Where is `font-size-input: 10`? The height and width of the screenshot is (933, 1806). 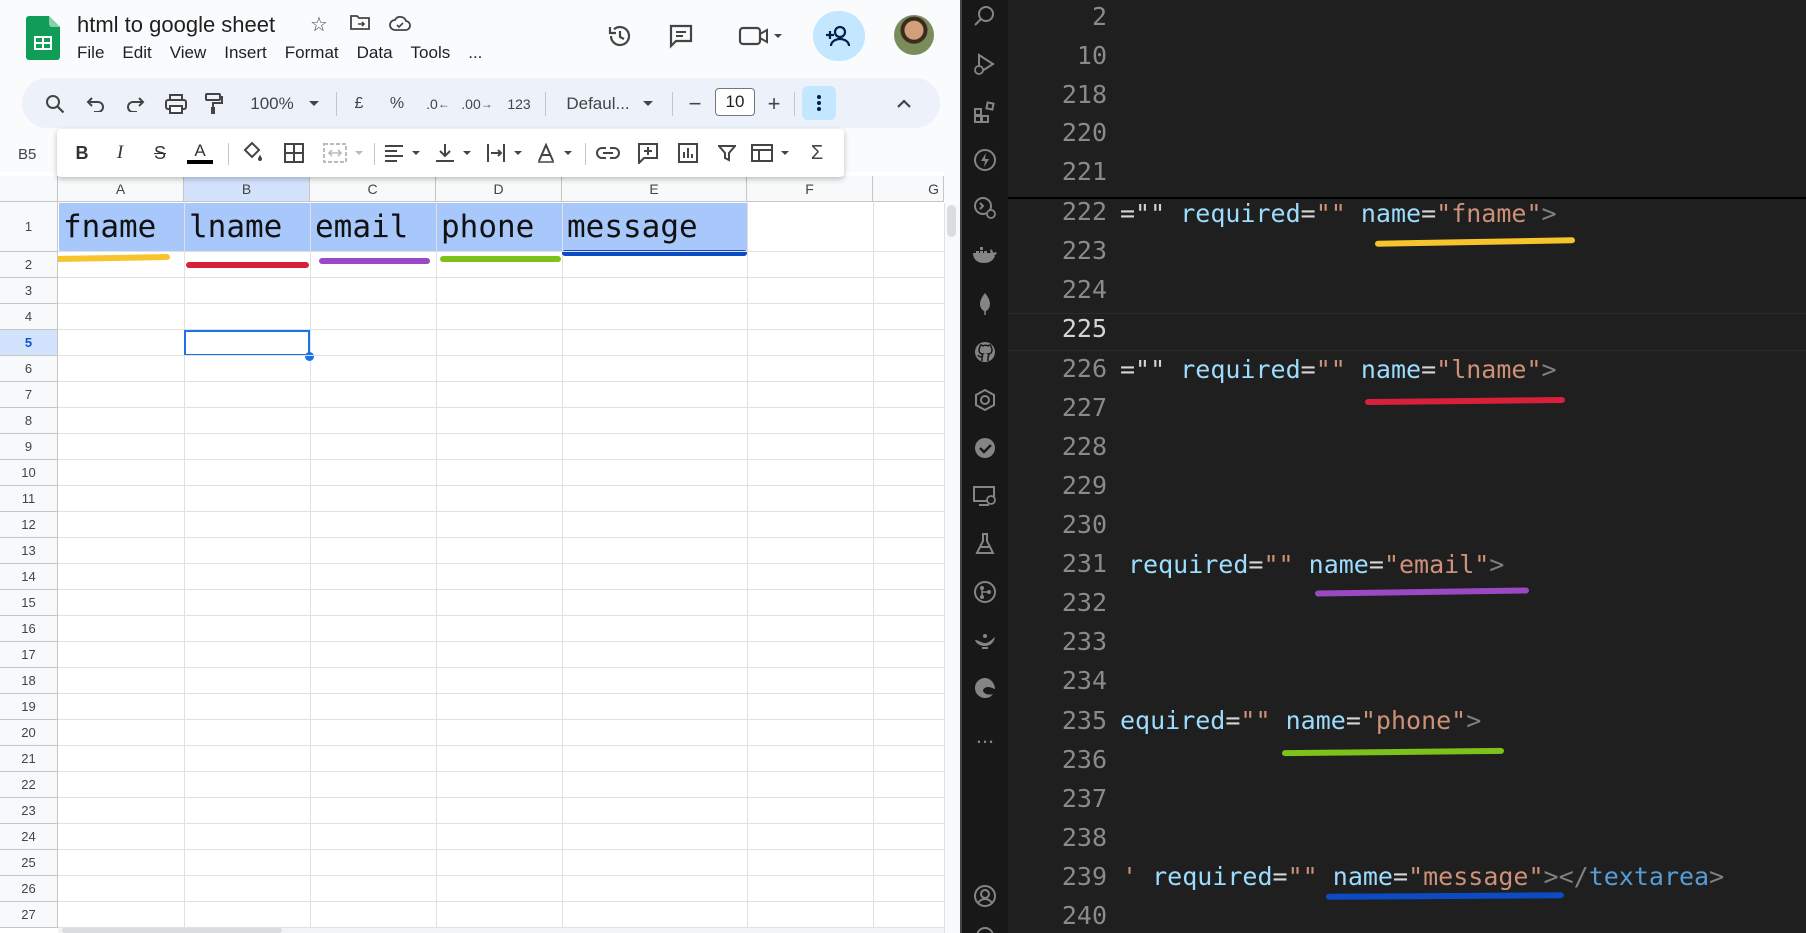 font-size-input: 10 is located at coordinates (735, 102).